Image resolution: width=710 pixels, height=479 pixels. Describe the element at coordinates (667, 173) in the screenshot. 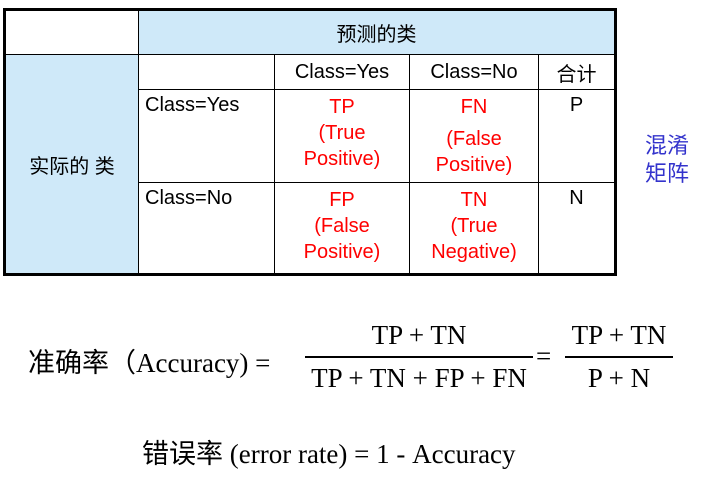

I see `side-label-line2: 矩阵` at that location.